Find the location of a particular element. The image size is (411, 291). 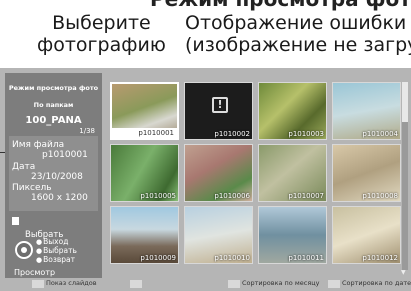

green-key-icon is located at coordinates (136, 284).